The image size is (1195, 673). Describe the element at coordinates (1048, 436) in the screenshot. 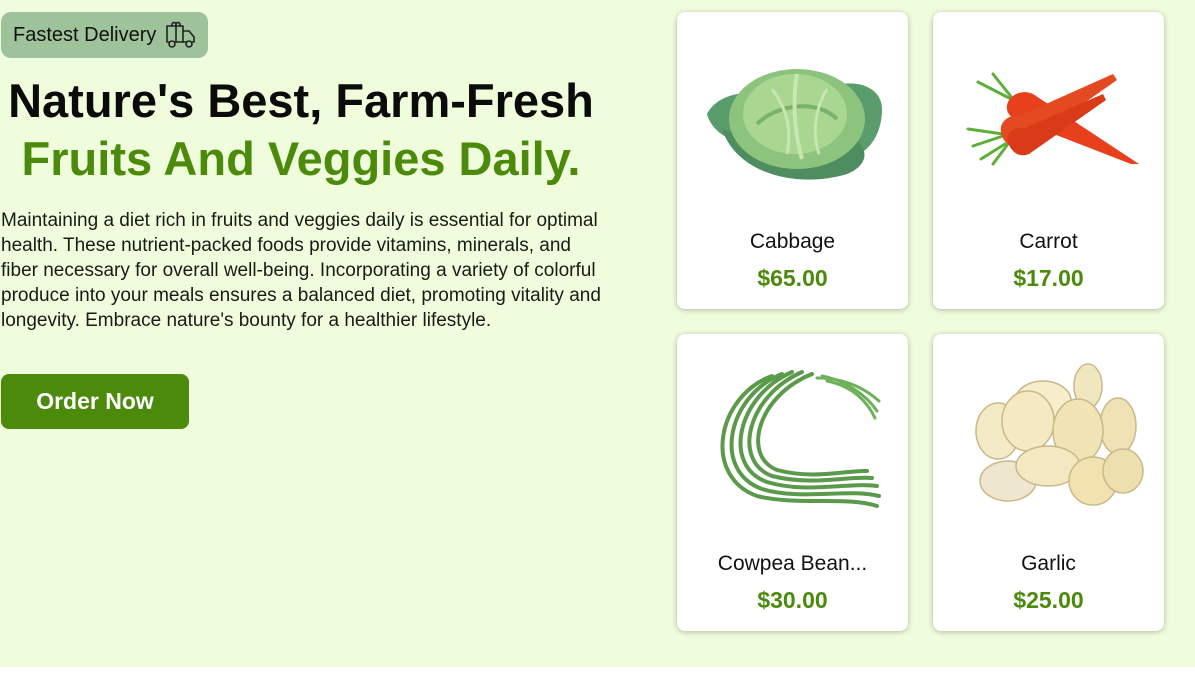

I see `garlic-image` at that location.